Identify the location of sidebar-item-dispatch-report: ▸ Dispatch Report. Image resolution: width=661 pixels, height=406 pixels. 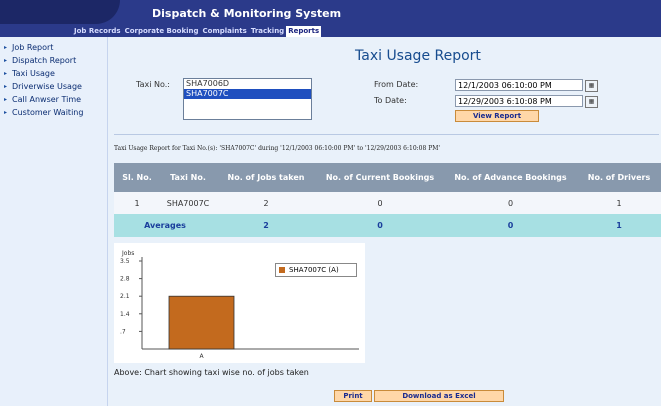
(53, 60).